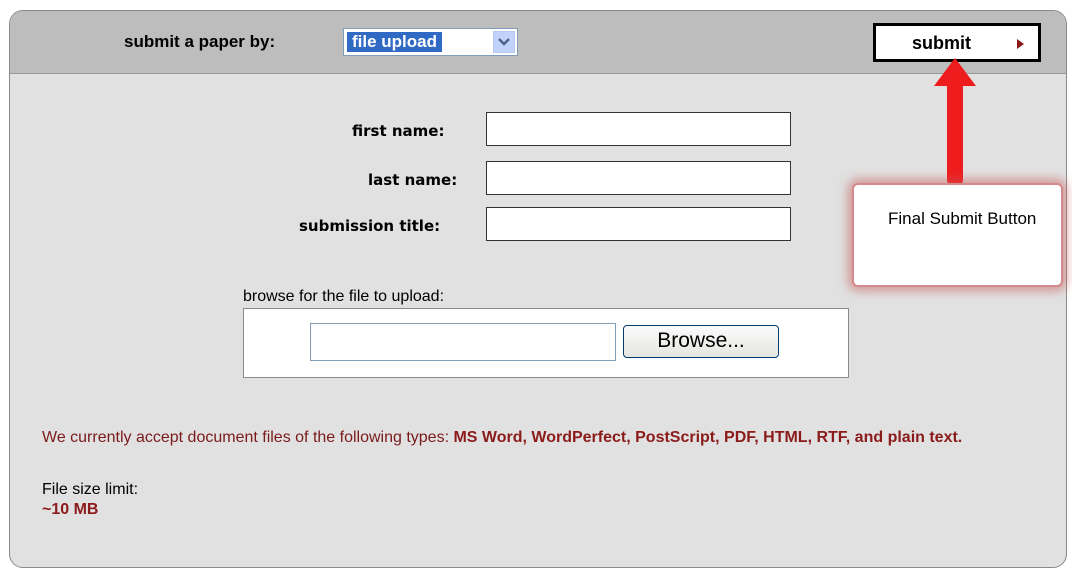 Image resolution: width=1072 pixels, height=571 pixels. Describe the element at coordinates (1020, 44) in the screenshot. I see `triangle-right-icon` at that location.